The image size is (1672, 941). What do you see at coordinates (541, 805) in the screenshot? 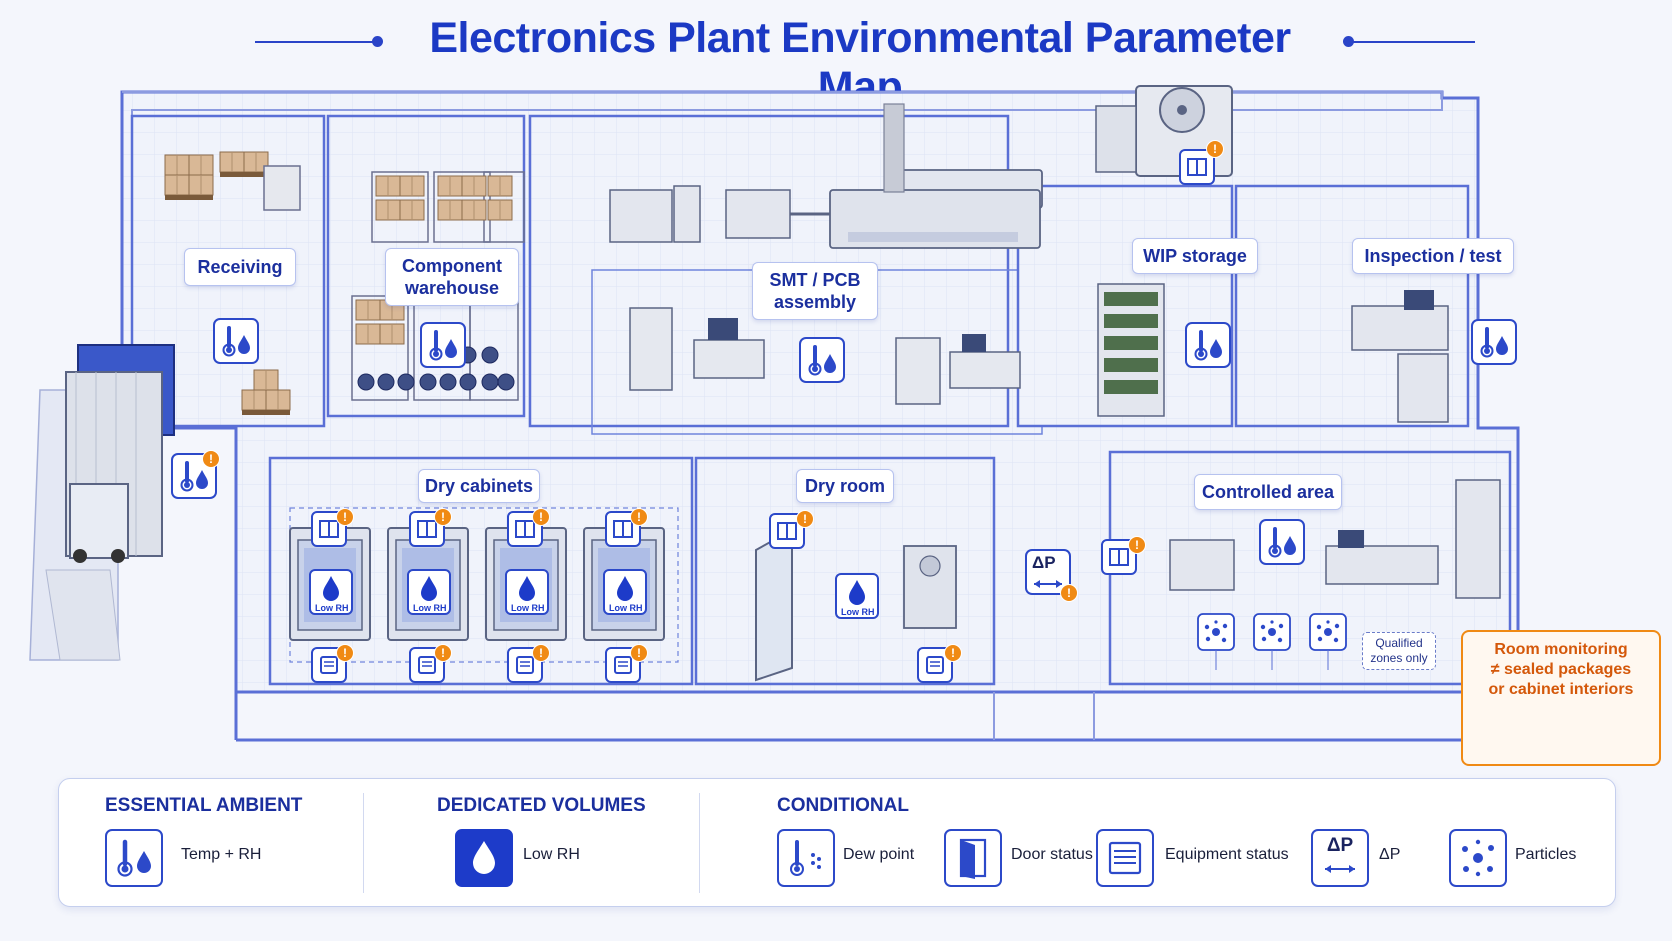
I see `legend-heading-dedicated: DEDICATED VOLUMES` at bounding box center [541, 805].